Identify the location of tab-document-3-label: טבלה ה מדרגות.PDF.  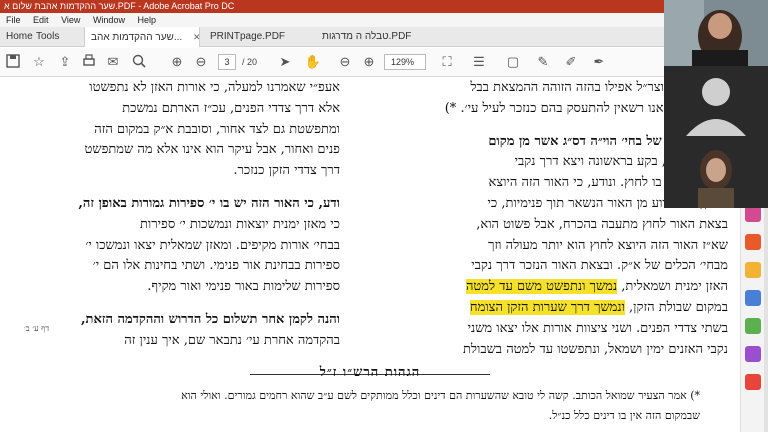
(367, 36).